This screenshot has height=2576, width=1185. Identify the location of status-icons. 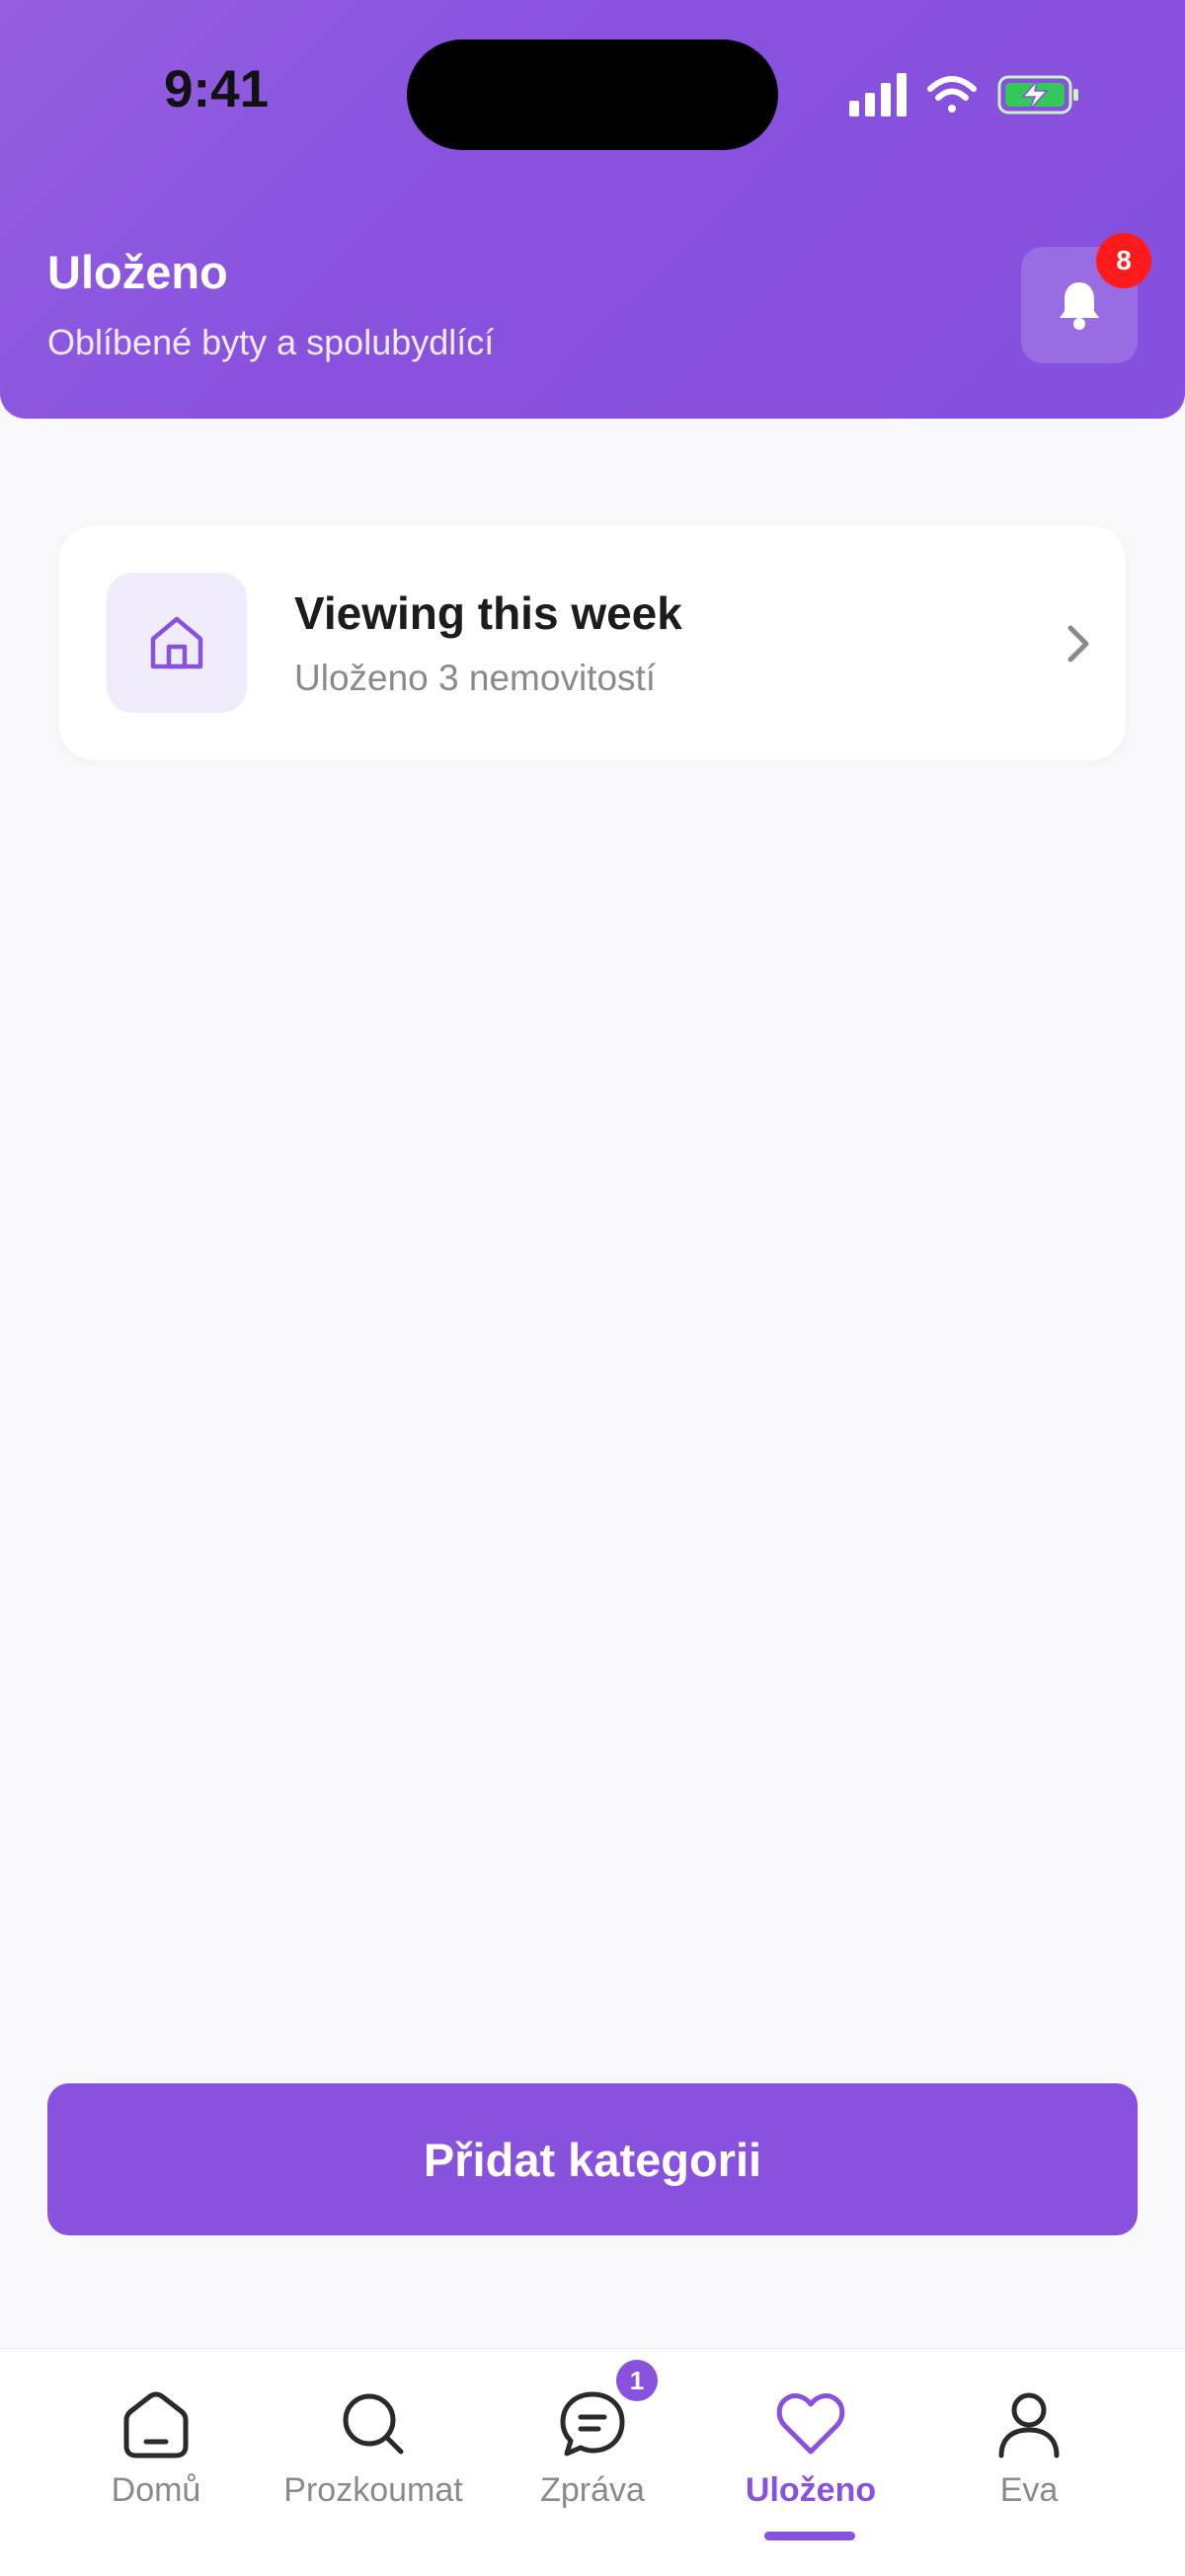
(964, 95).